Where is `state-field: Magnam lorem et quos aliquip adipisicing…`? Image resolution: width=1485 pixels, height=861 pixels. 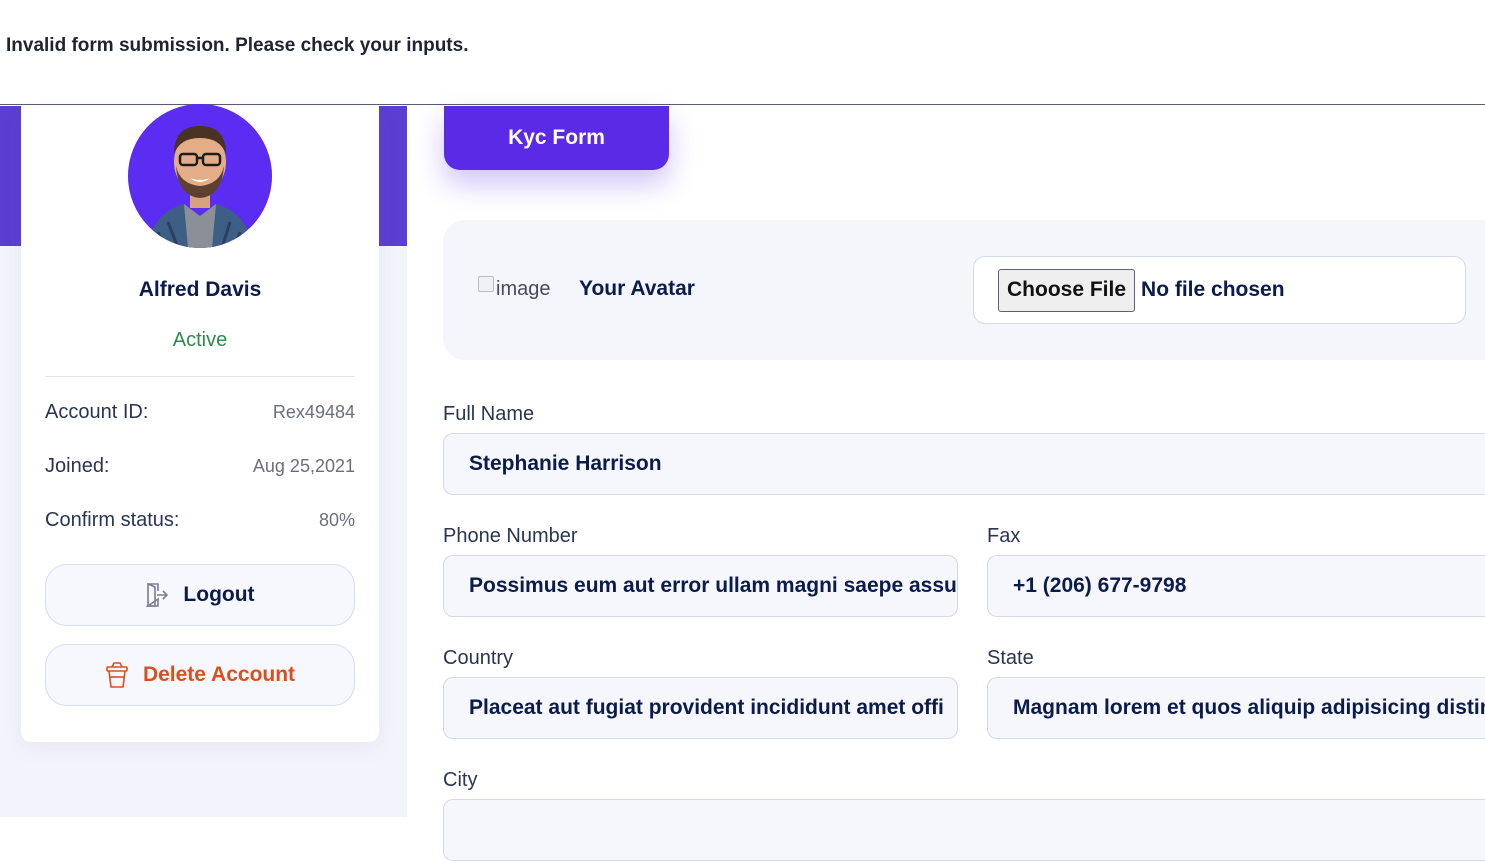 state-field: Magnam lorem et quos aliquip adipisicing… is located at coordinates (1236, 708).